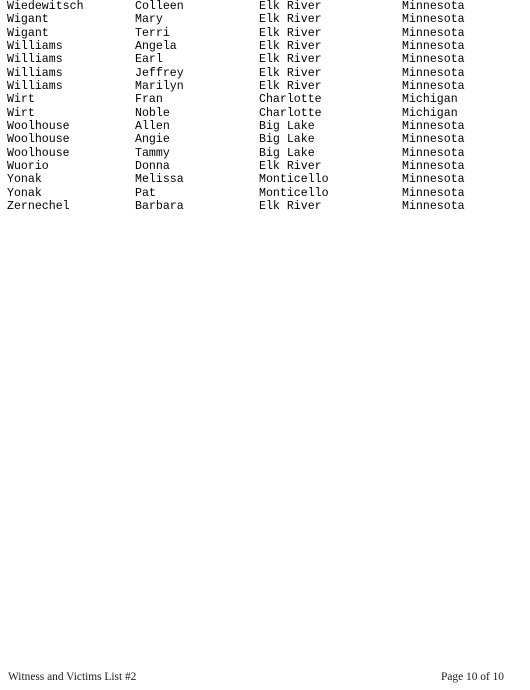  Describe the element at coordinates (156, 47) in the screenshot. I see `cell-first-name: Angela` at that location.